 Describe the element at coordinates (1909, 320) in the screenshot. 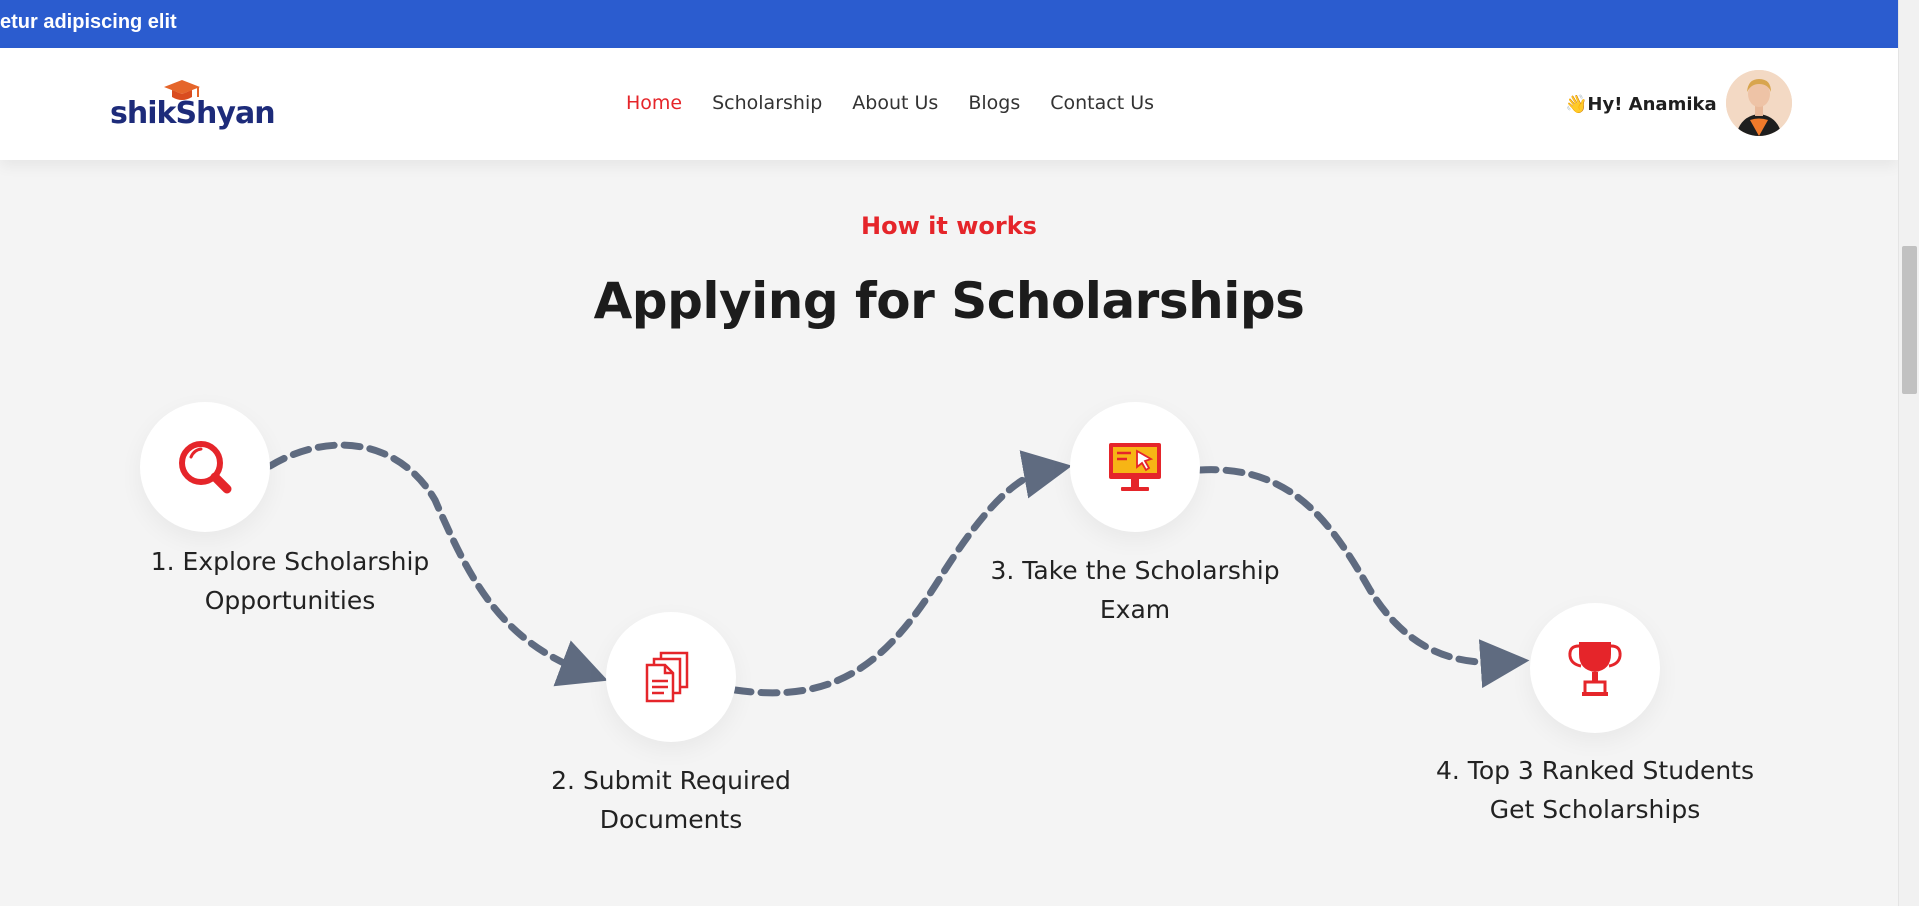

I see `scrollbar-thumb` at that location.